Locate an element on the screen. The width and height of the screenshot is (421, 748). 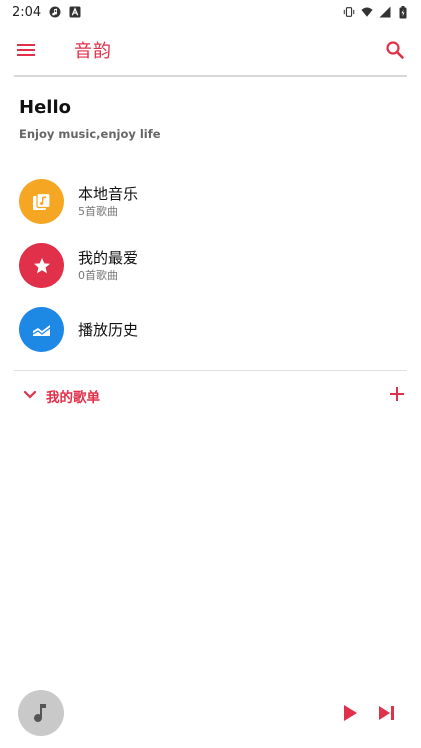
playlist-label: 我的歌单 is located at coordinates (73, 396).